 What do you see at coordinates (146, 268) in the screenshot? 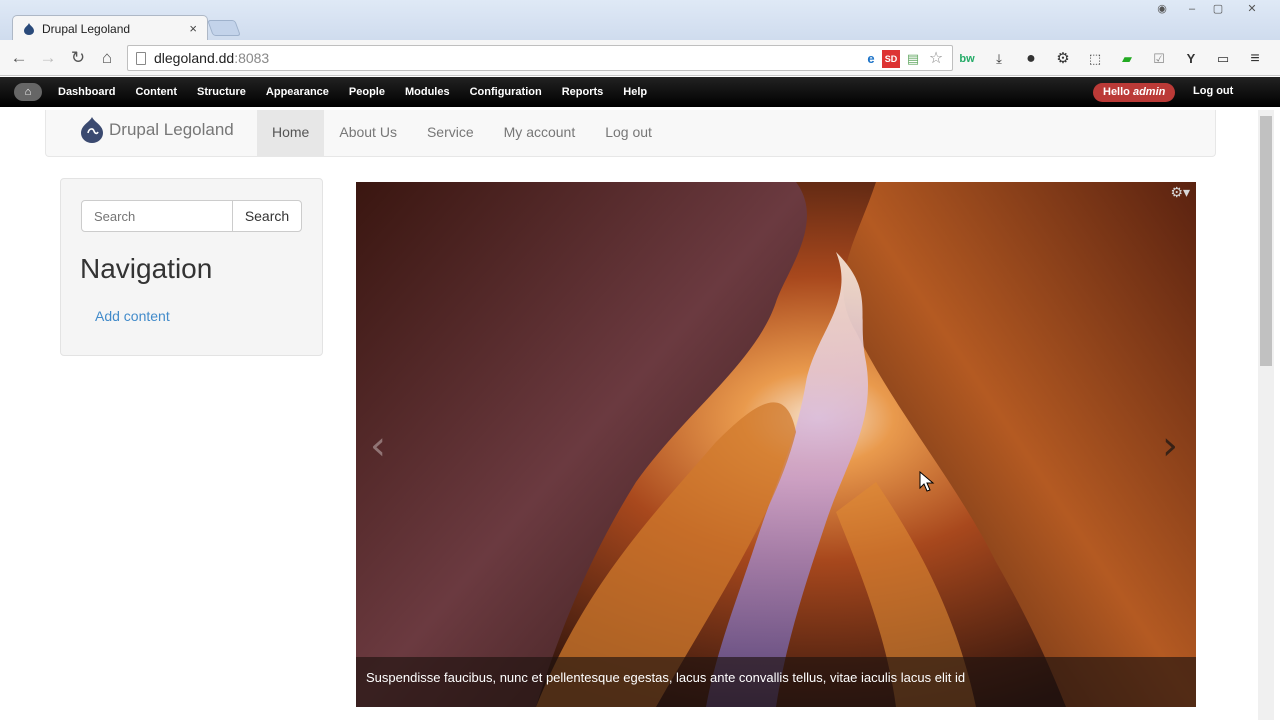
I see `navigation-title: Navigation` at bounding box center [146, 268].